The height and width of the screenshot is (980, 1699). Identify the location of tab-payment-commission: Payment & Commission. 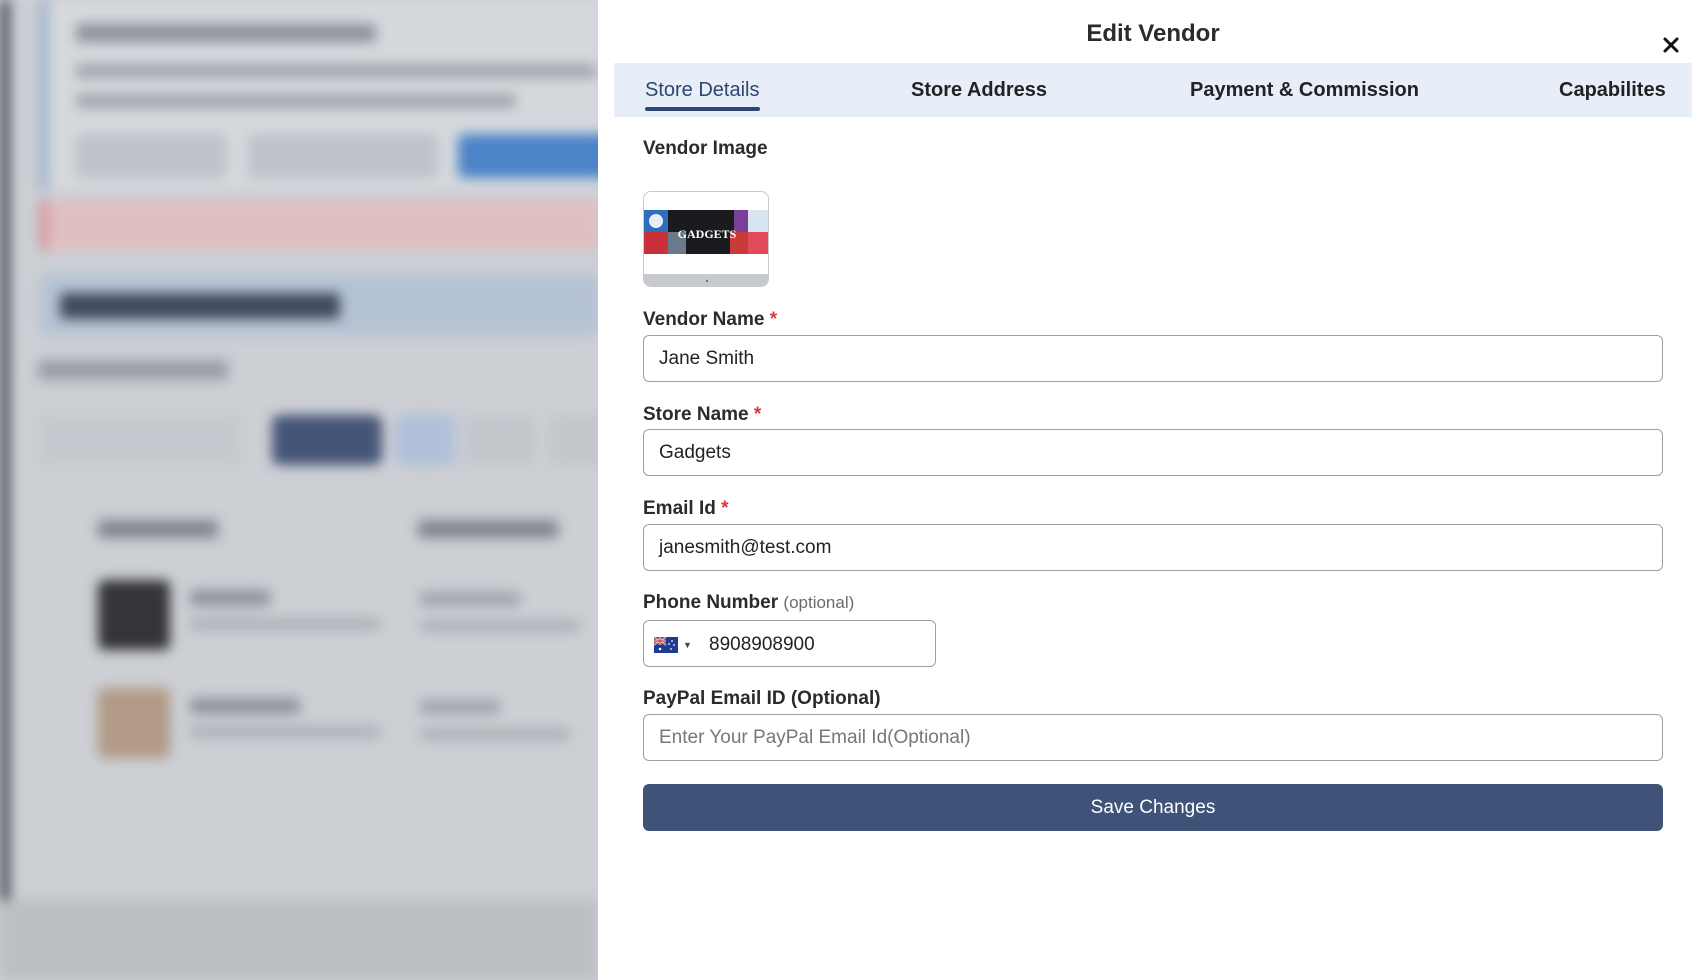
(1304, 90).